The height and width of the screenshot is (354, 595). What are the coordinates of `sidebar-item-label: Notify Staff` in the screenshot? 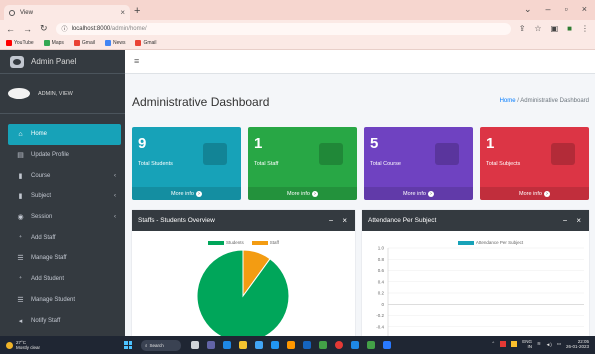 It's located at (46, 320).